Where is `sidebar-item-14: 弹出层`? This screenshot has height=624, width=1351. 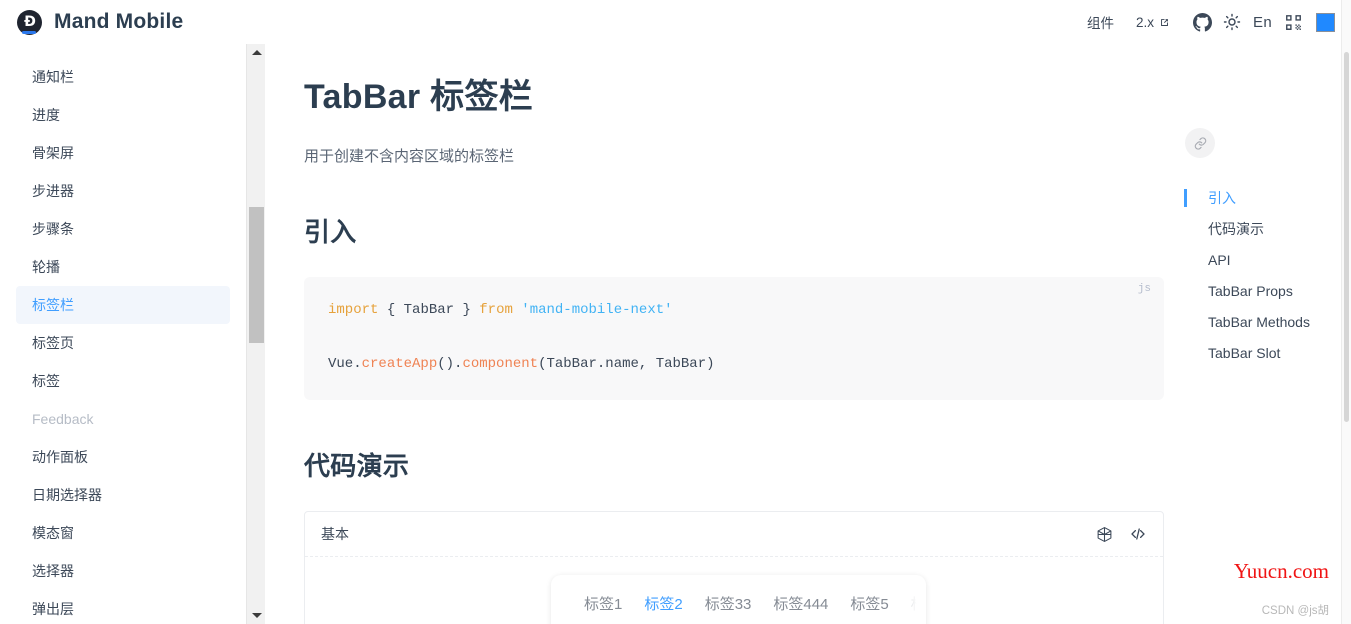 sidebar-item-14: 弹出层 is located at coordinates (123, 607).